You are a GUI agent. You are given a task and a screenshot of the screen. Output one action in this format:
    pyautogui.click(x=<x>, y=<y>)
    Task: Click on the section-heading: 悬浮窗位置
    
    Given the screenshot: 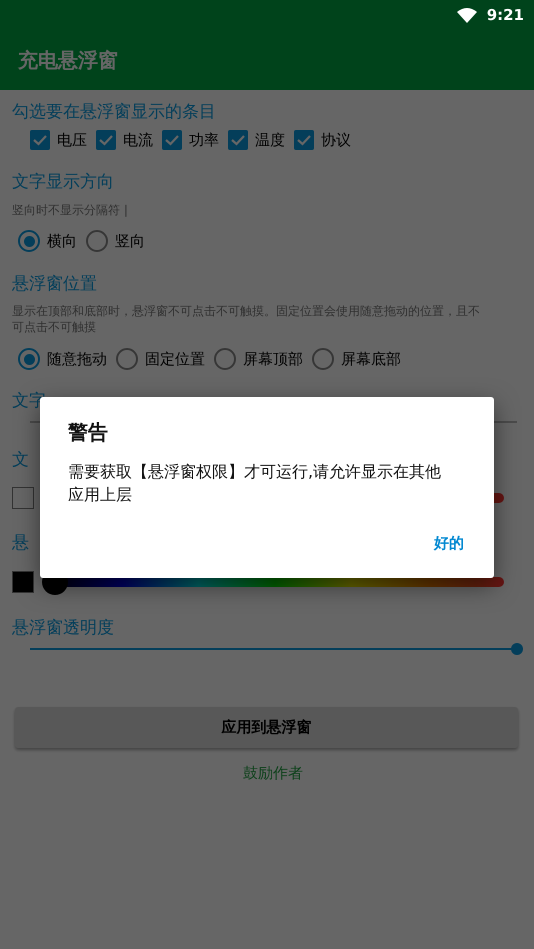 What is the action you would take?
    pyautogui.click(x=54, y=284)
    